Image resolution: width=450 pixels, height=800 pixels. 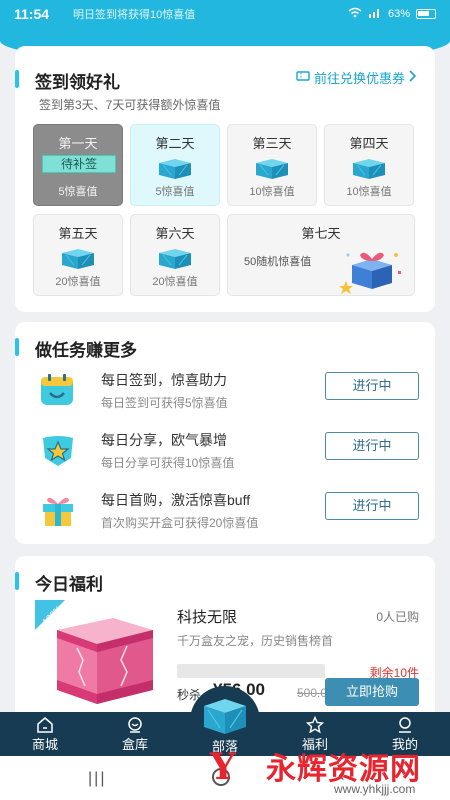 What do you see at coordinates (413, 77) in the screenshot?
I see `chevron-right-icon` at bounding box center [413, 77].